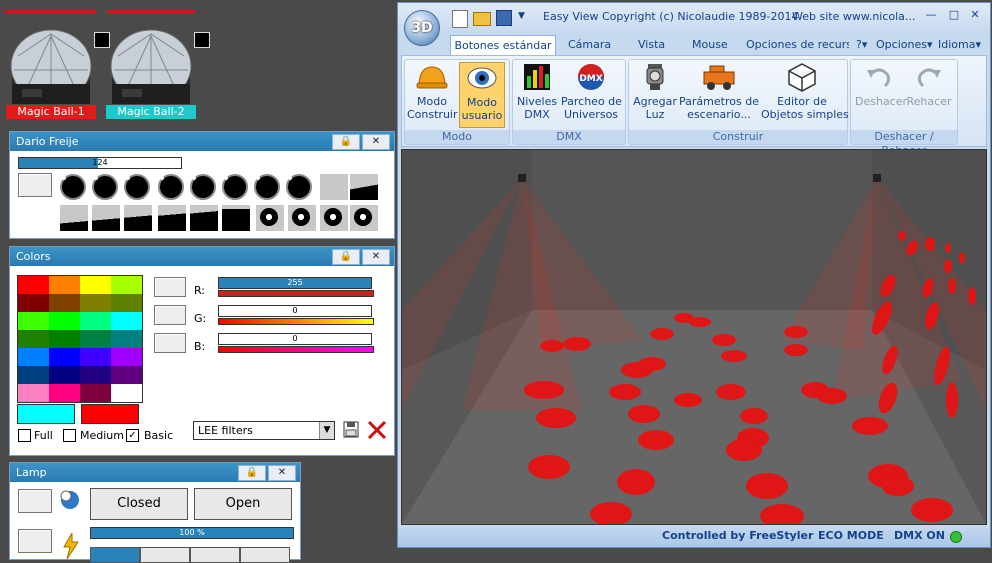 Image resolution: width=992 pixels, height=563 pixels. Describe the element at coordinates (295, 283) in the screenshot. I see `r-value-bar: 255` at that location.